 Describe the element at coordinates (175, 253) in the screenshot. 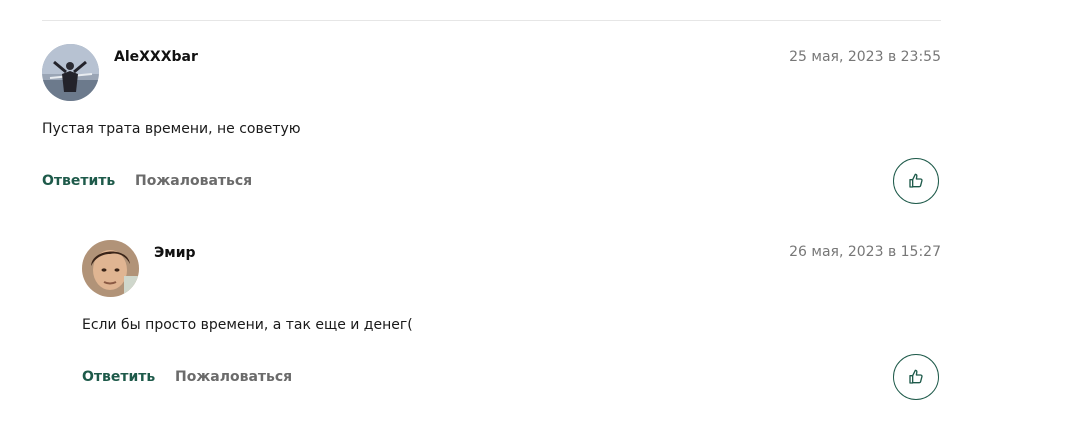

I see `author-name: Эмир` at that location.